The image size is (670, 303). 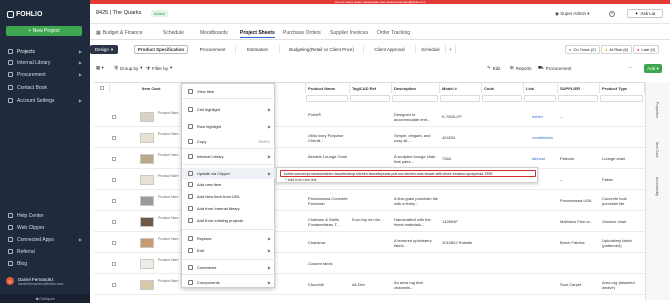 I want to click on view-product-specification: Product Specification, so click(x=161, y=49).